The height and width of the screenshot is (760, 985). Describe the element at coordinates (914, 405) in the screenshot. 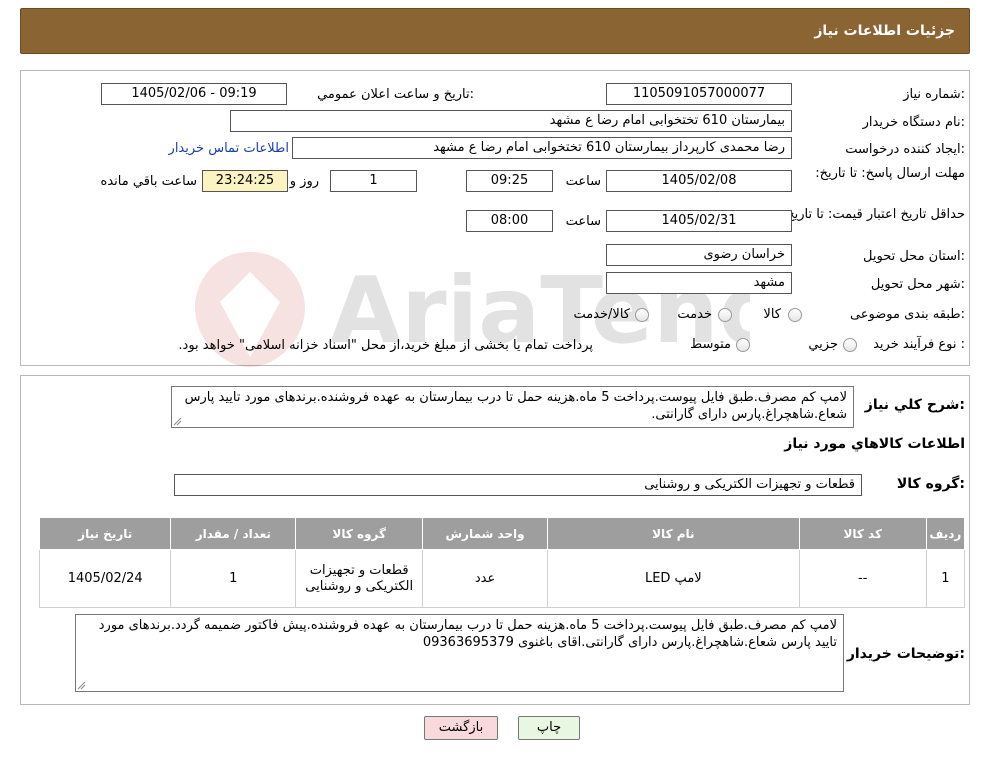

I see `description-label: شرح کلي نیاز:` at that location.